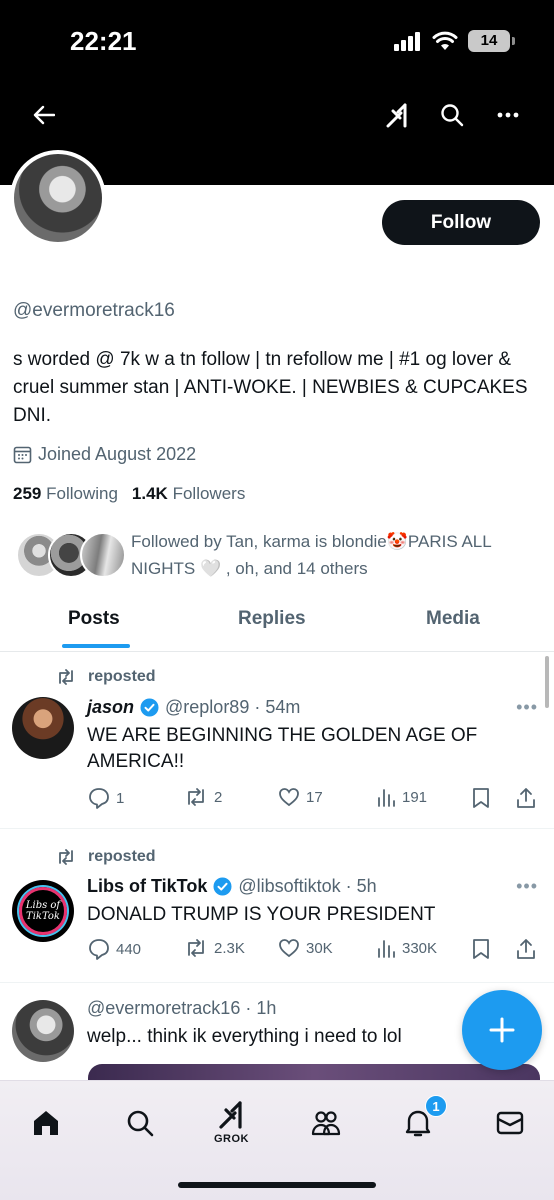 The height and width of the screenshot is (1200, 554). I want to click on plus-icon, so click(502, 1030).